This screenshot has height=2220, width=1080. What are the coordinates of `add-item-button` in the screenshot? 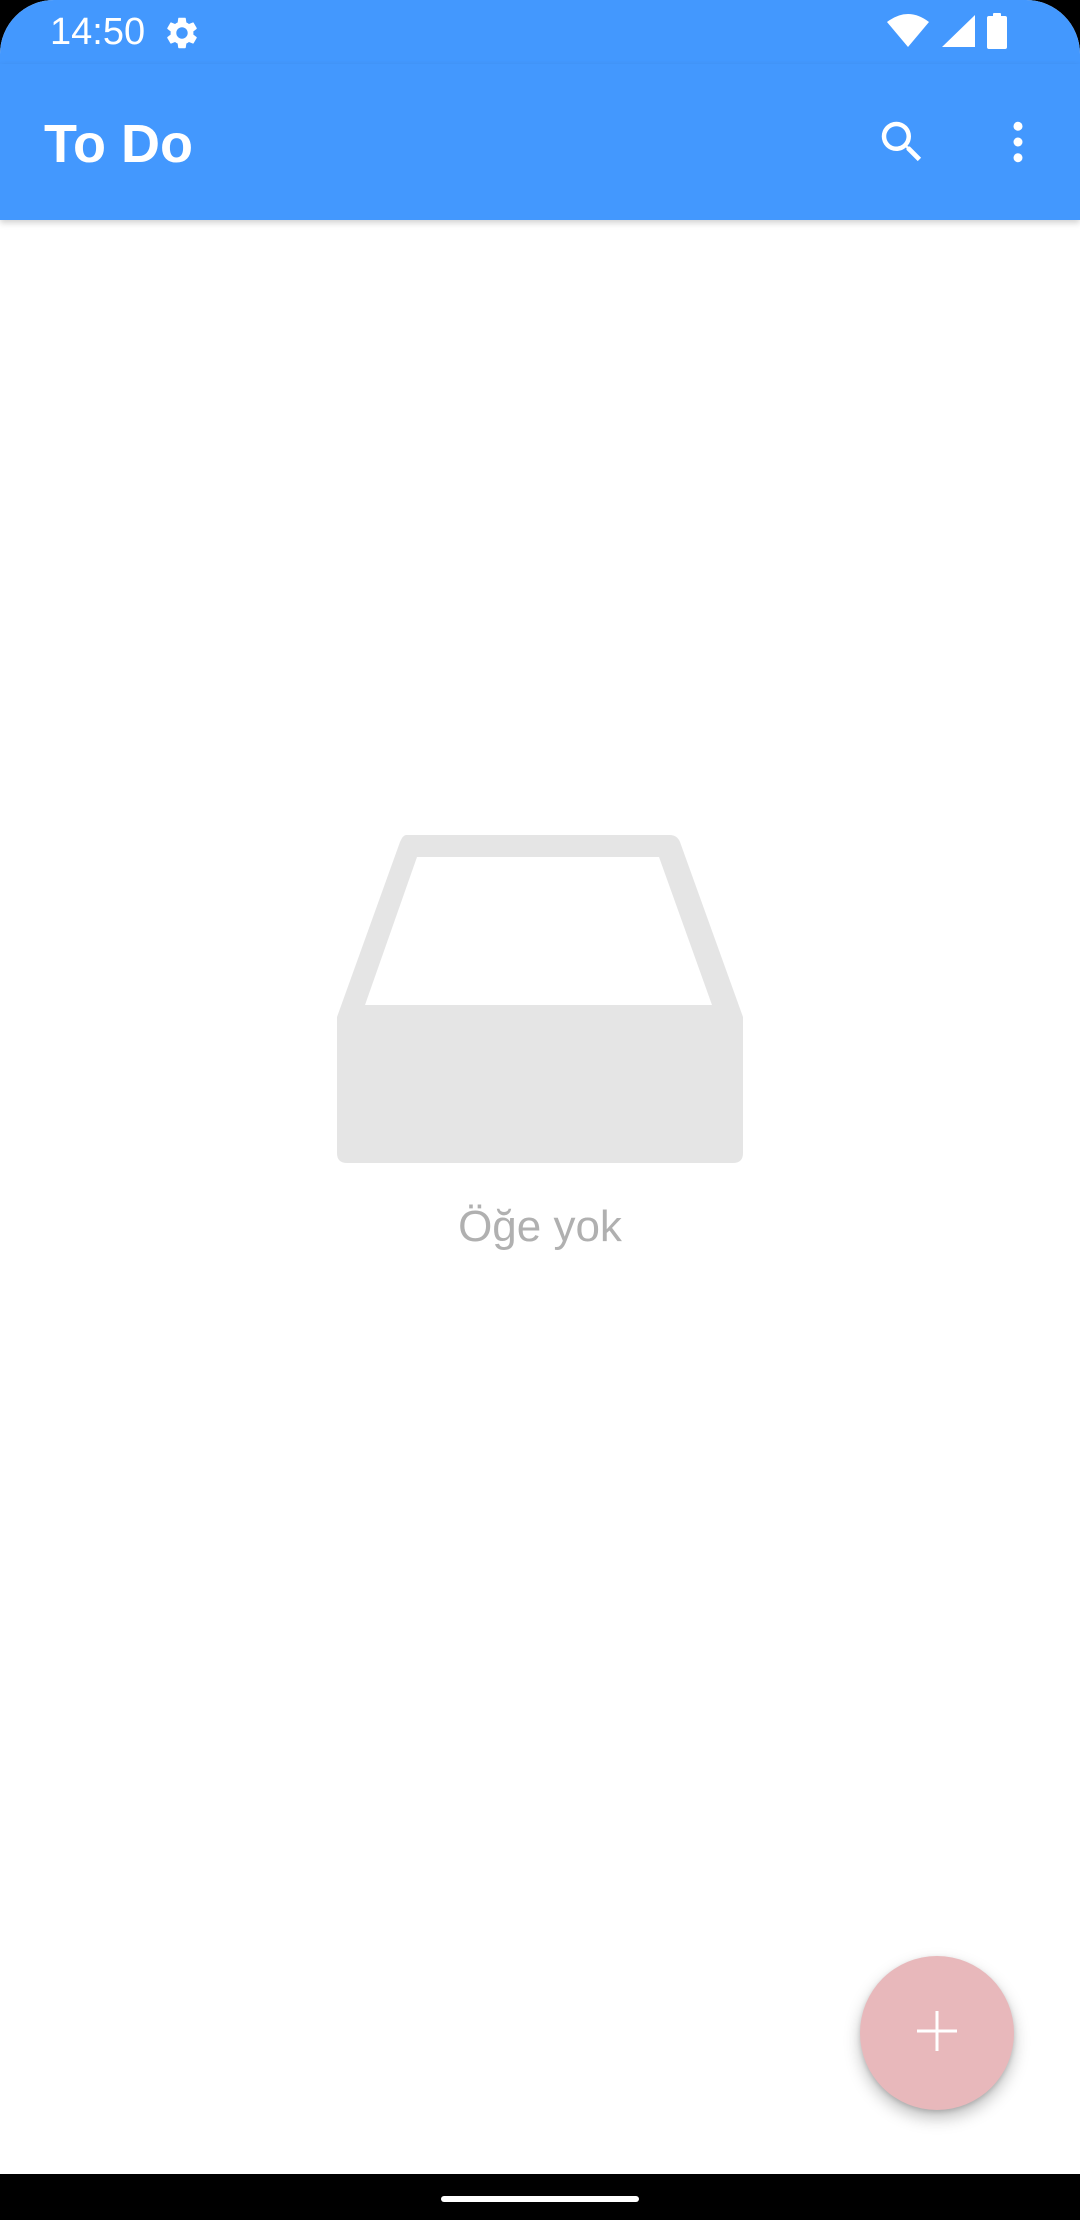 It's located at (937, 2033).